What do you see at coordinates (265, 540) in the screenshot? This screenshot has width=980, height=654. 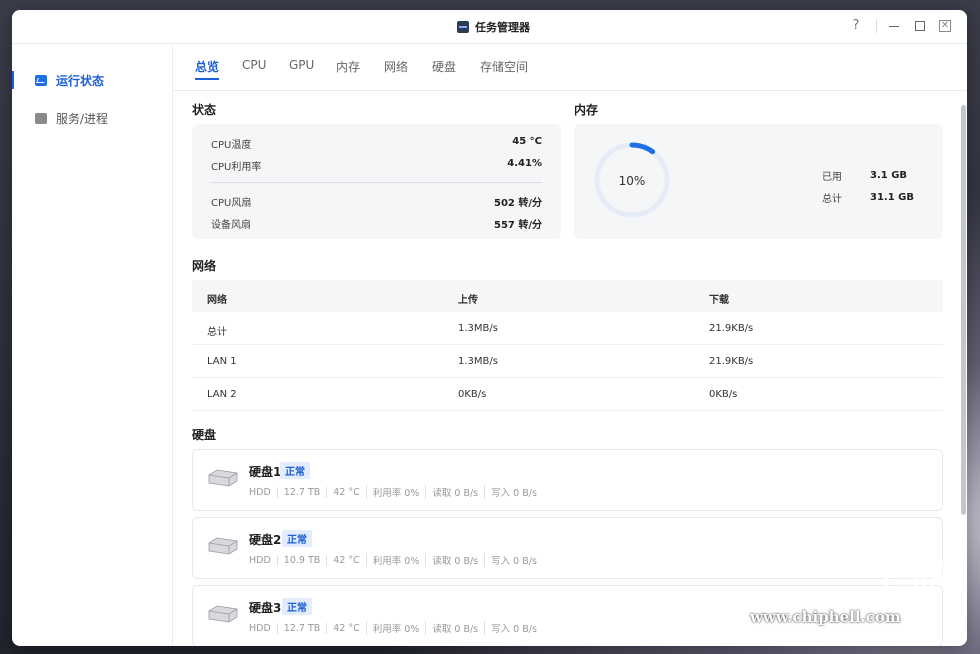 I see `disk-name: 硬盘2` at bounding box center [265, 540].